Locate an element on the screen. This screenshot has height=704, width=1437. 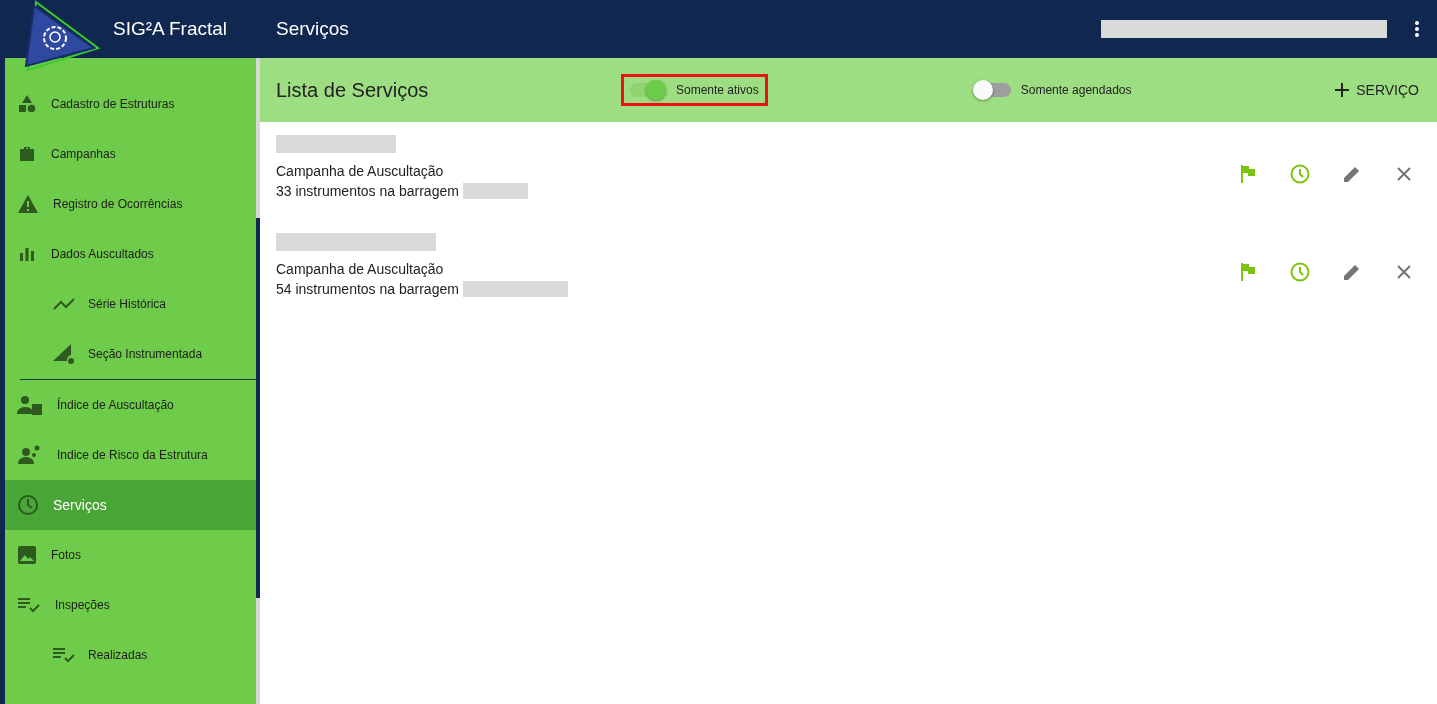
instrument-count: 54 instrumentos na barragem is located at coordinates (367, 289).